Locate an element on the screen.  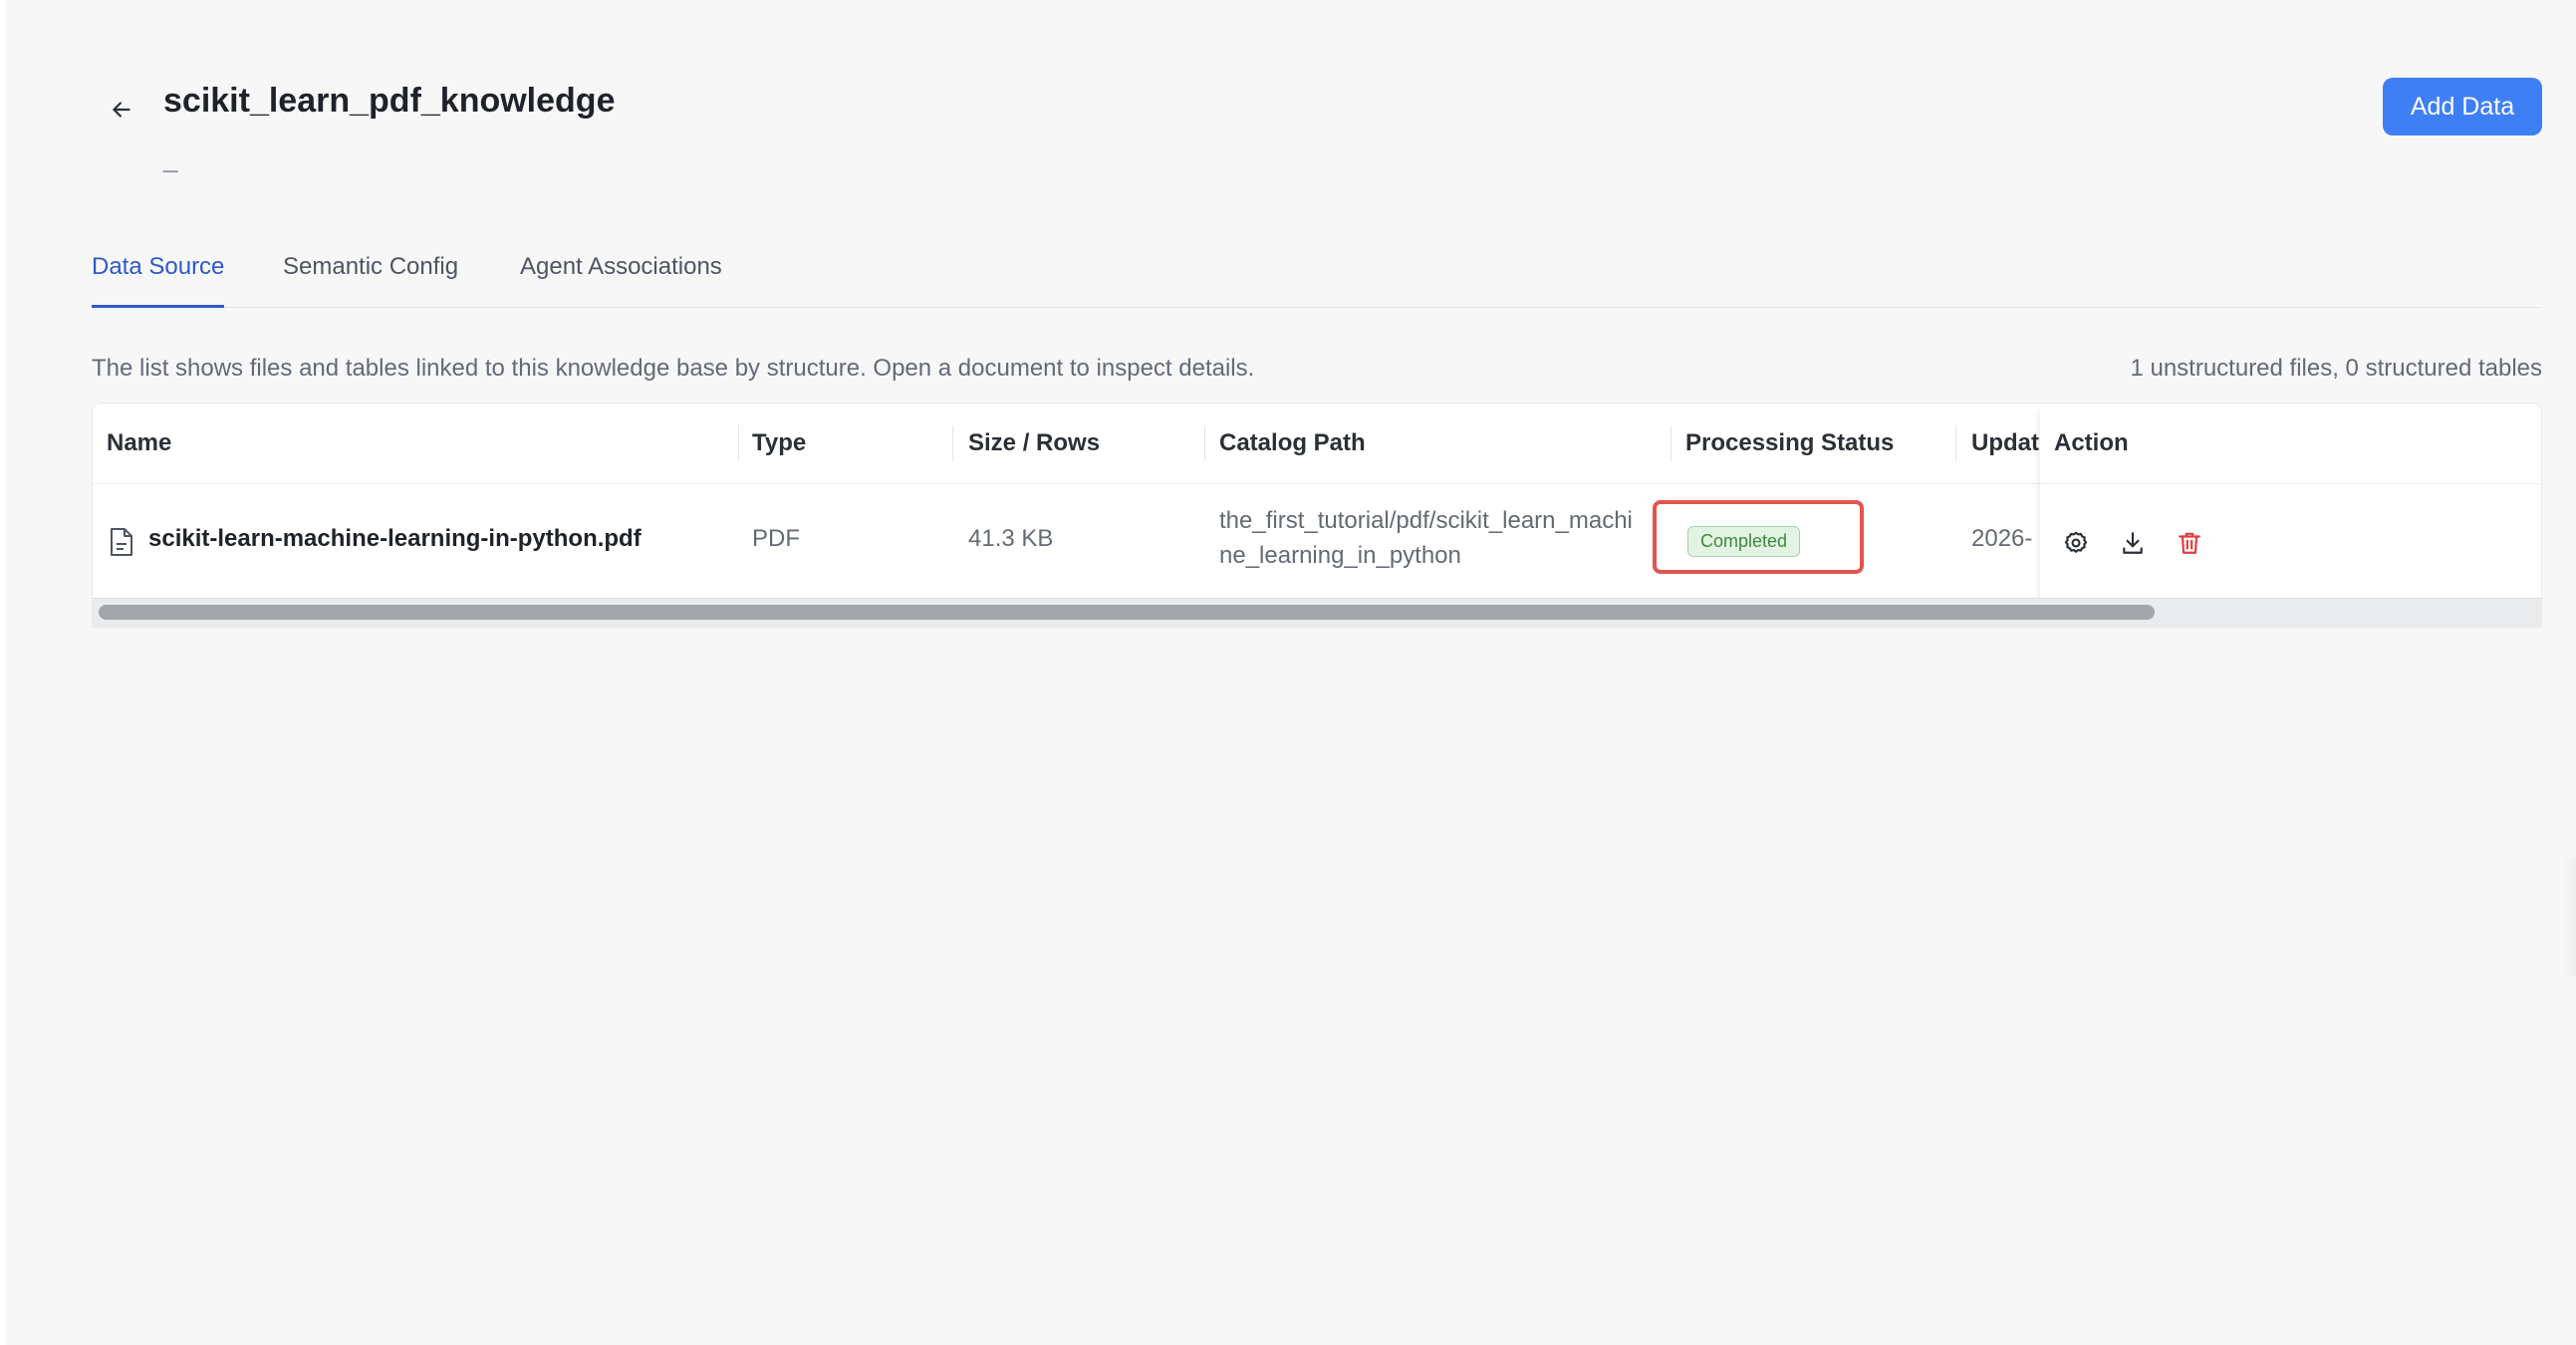
page-header: scikit_learn_pdf_knowledge _ Add Data is located at coordinates (1317, 125).